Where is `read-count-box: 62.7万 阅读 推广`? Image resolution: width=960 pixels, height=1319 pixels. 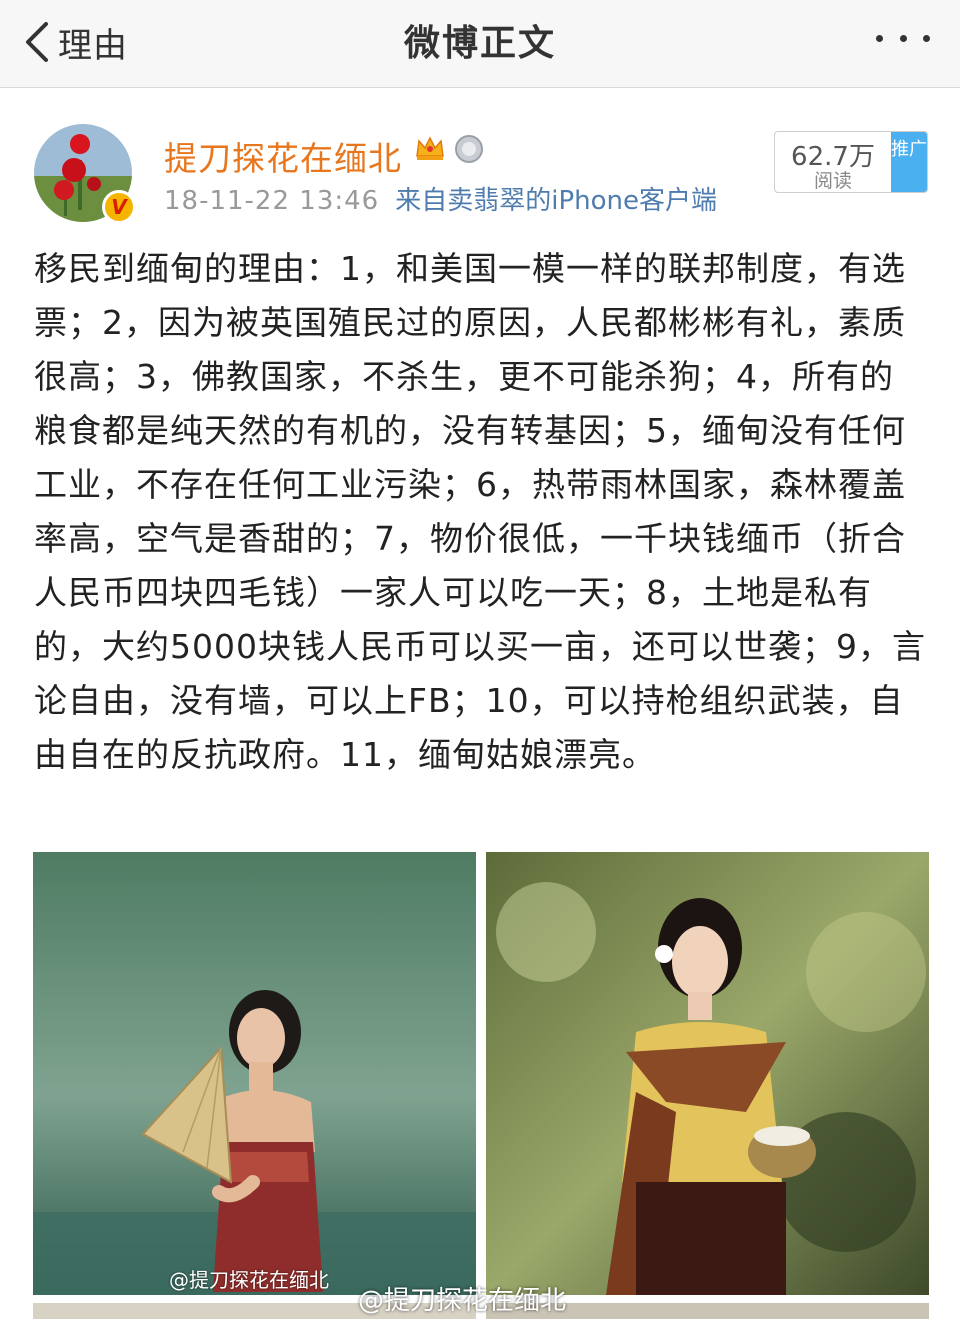
read-count-box: 62.7万 阅读 推广 is located at coordinates (851, 162).